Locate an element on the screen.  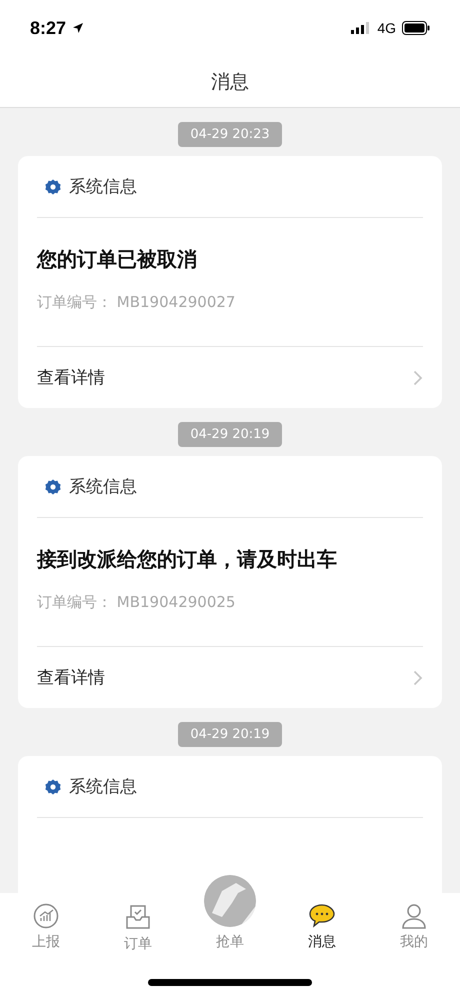
tab-item: 我的 is located at coordinates (414, 927).